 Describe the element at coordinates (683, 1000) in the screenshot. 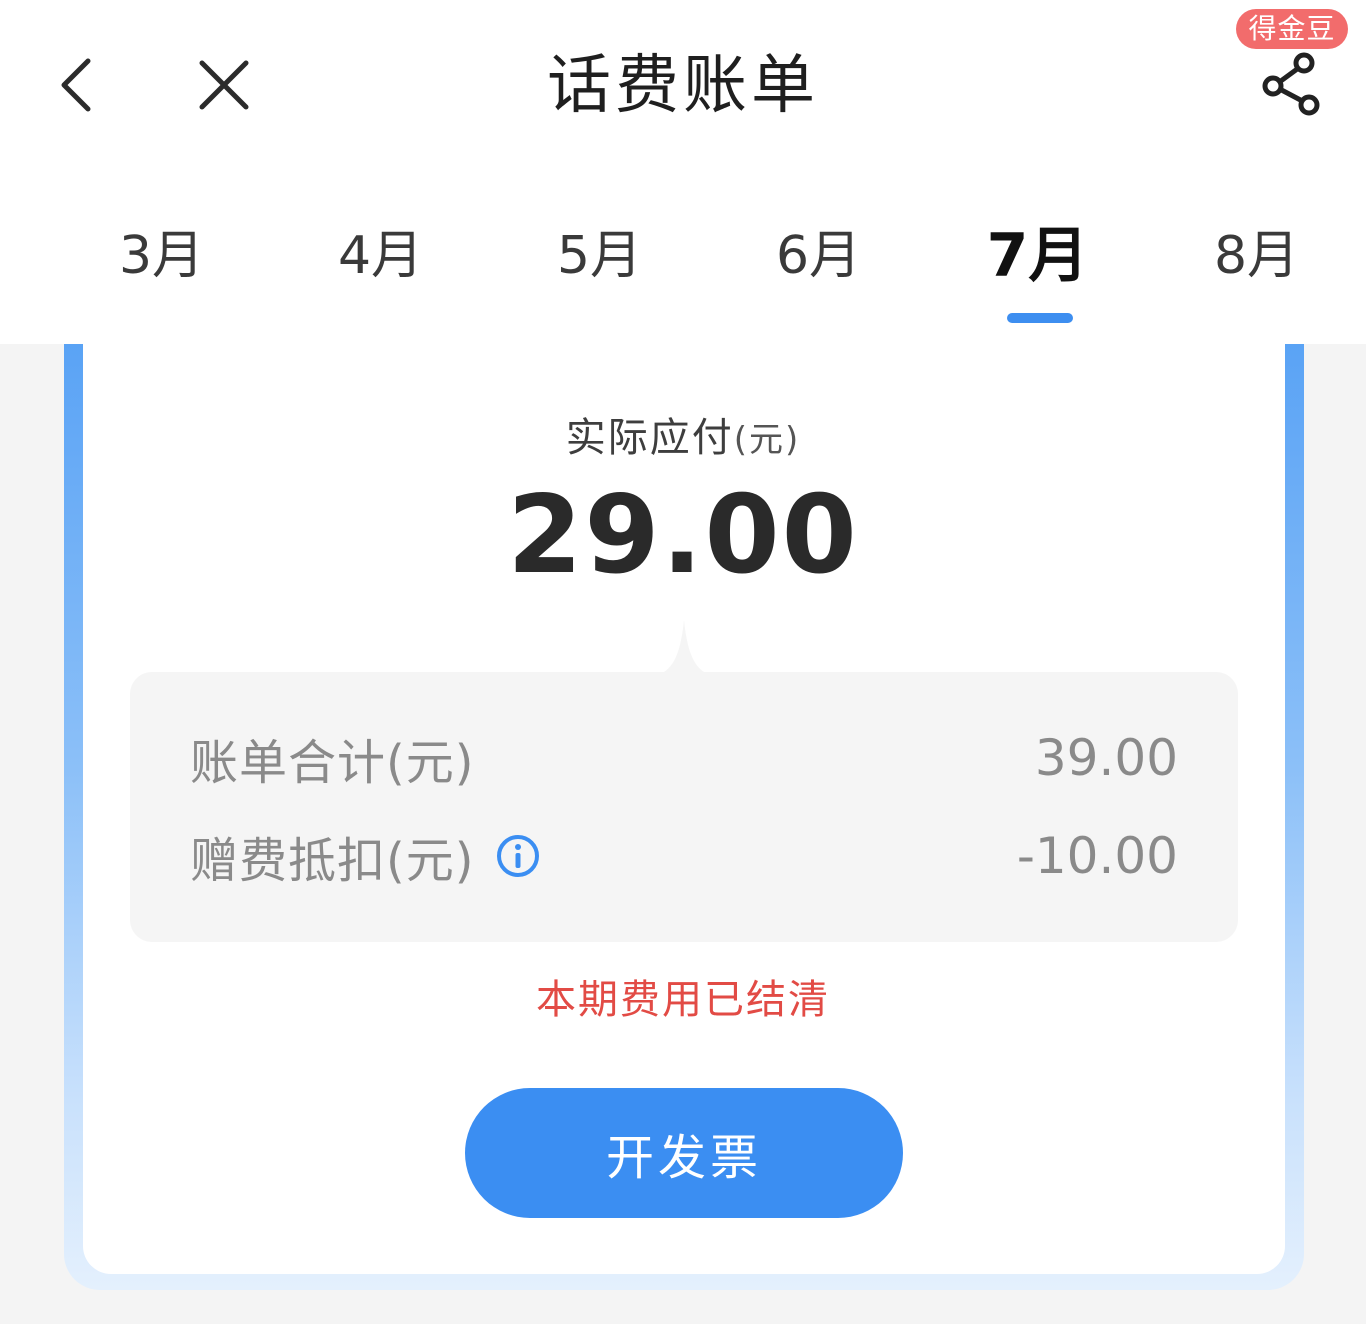

I see `payment-status: 本期费用已结清` at that location.